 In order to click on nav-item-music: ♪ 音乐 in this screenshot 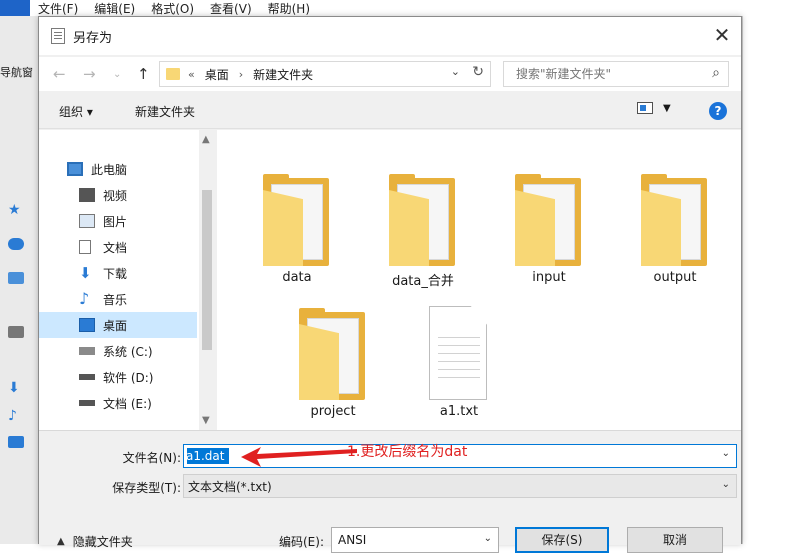, I will do `click(118, 299)`.